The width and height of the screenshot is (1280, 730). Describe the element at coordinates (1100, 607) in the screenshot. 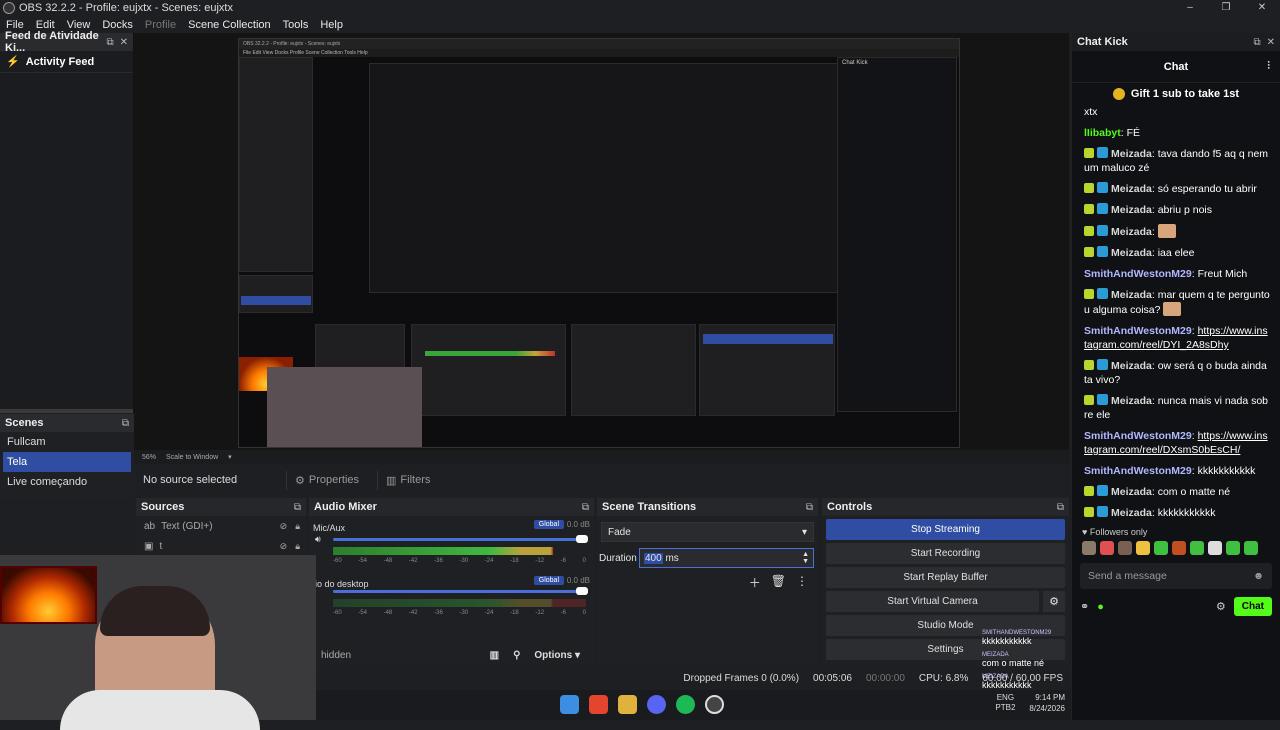

I see `kick-logo-icon: ●` at that location.